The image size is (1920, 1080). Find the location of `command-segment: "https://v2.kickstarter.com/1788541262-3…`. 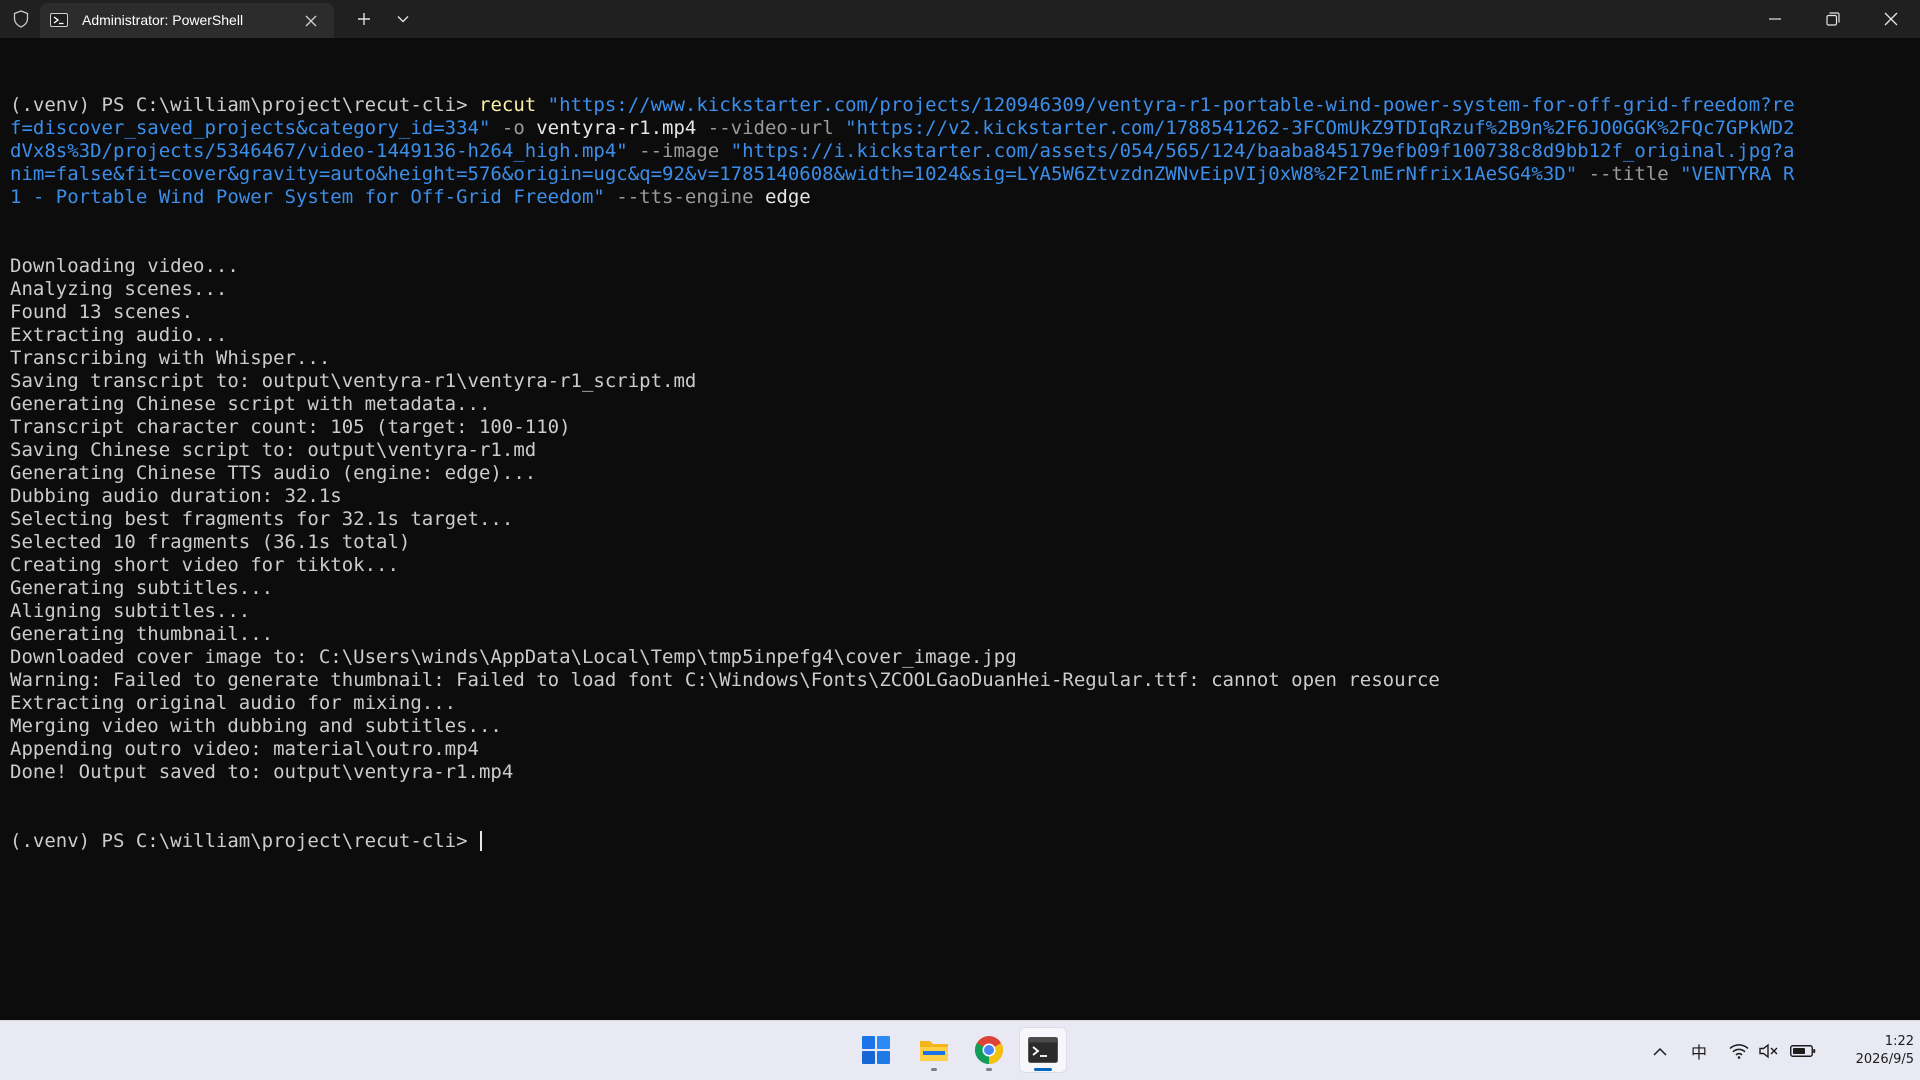

command-segment: "https://v2.kickstarter.com/1788541262-3… is located at coordinates (1320, 128).